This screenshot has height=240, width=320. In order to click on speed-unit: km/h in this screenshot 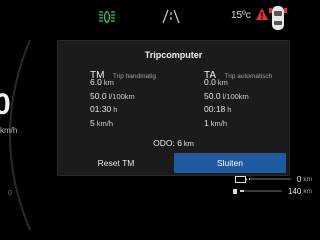, I will do `click(9, 130)`.